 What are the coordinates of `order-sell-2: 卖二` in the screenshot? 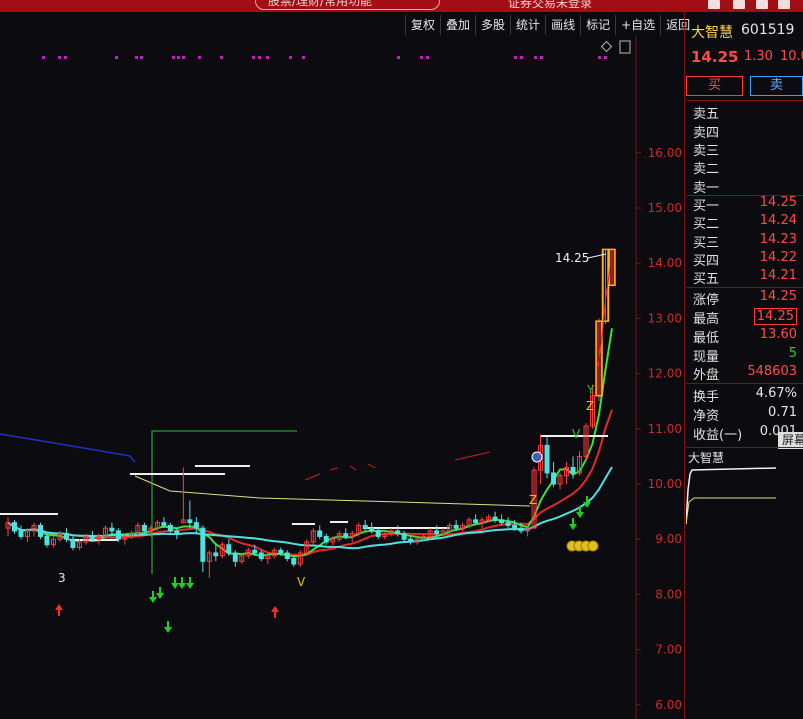 It's located at (744, 167).